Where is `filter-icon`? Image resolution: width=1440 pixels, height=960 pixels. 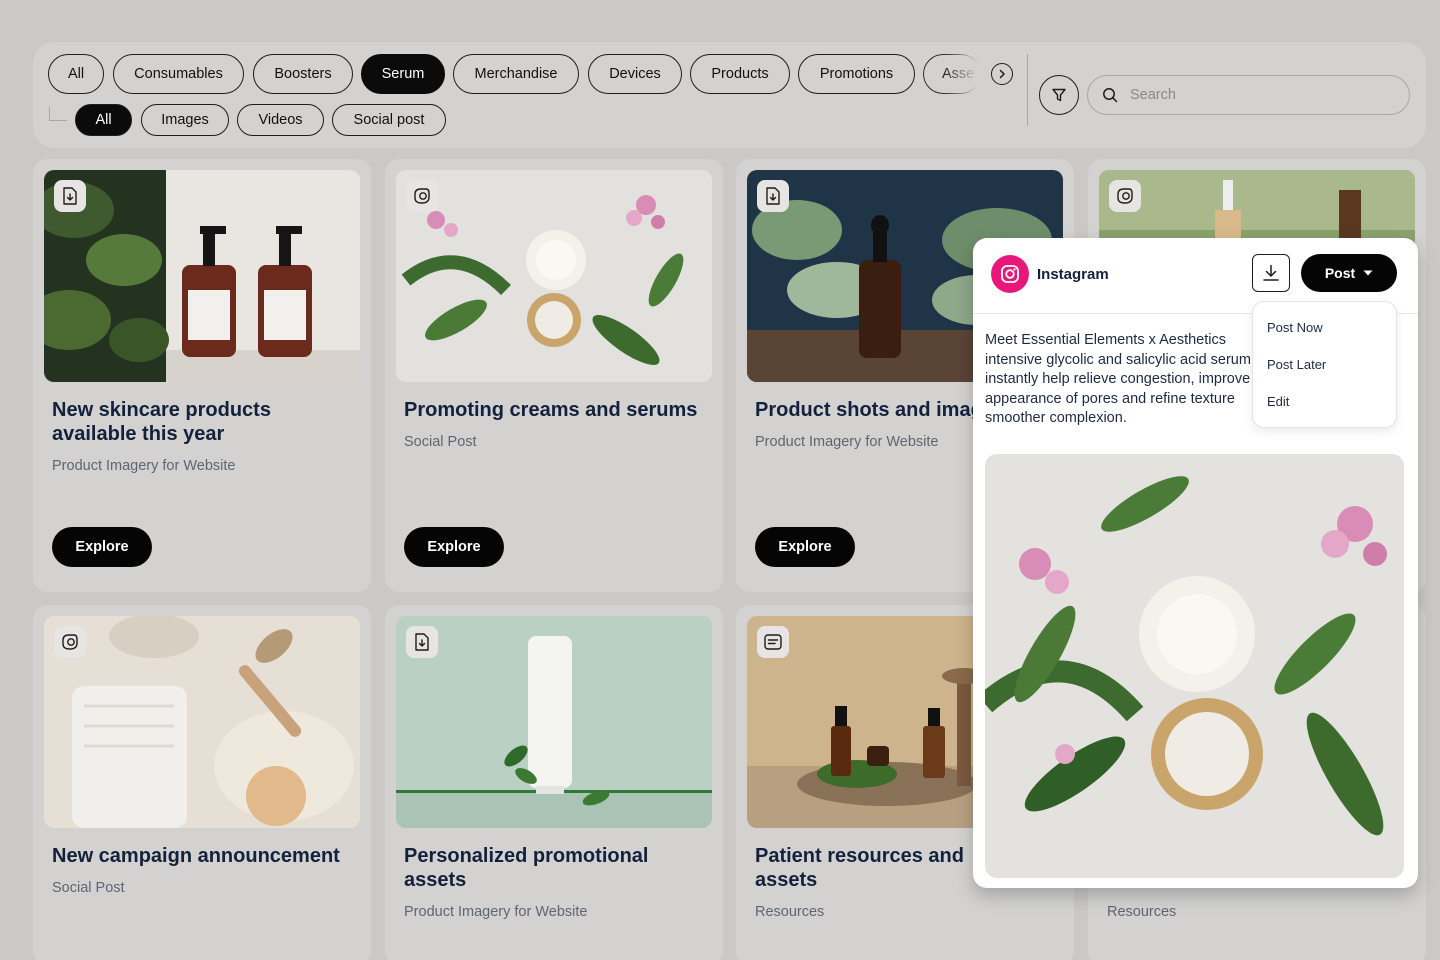 filter-icon is located at coordinates (1059, 95).